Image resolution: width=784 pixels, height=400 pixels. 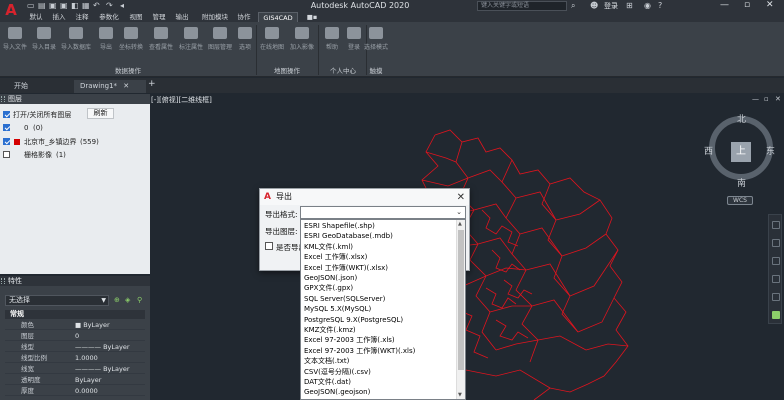 What do you see at coordinates (182, 17) in the screenshot?
I see `tab-output: 输出` at bounding box center [182, 17].